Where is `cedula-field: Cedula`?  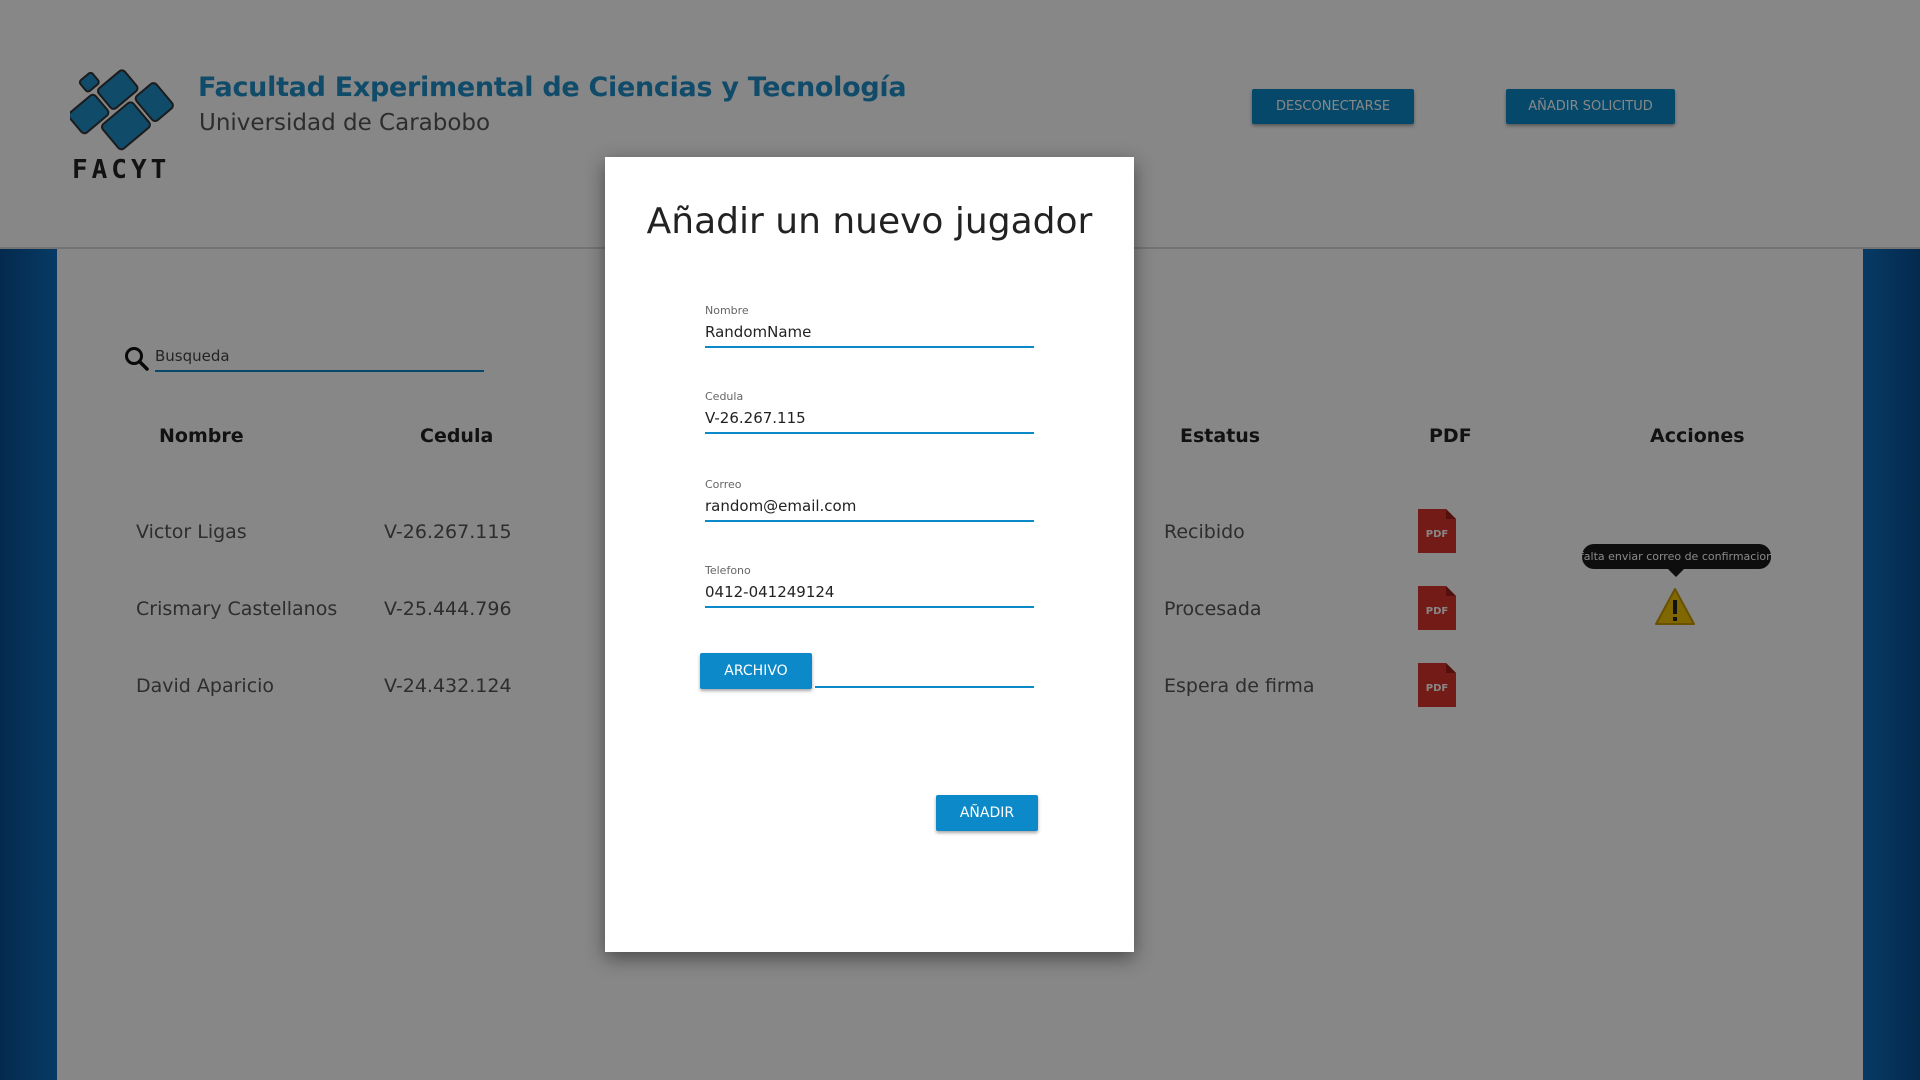 cedula-field: Cedula is located at coordinates (869, 413).